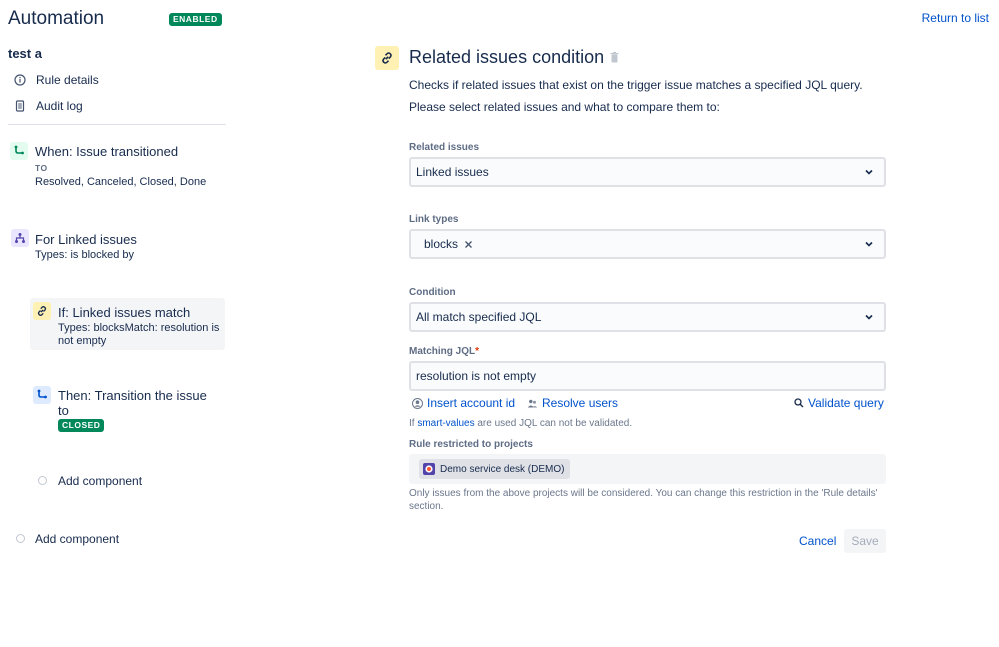  What do you see at coordinates (117, 124) in the screenshot?
I see `sidebar-divider` at bounding box center [117, 124].